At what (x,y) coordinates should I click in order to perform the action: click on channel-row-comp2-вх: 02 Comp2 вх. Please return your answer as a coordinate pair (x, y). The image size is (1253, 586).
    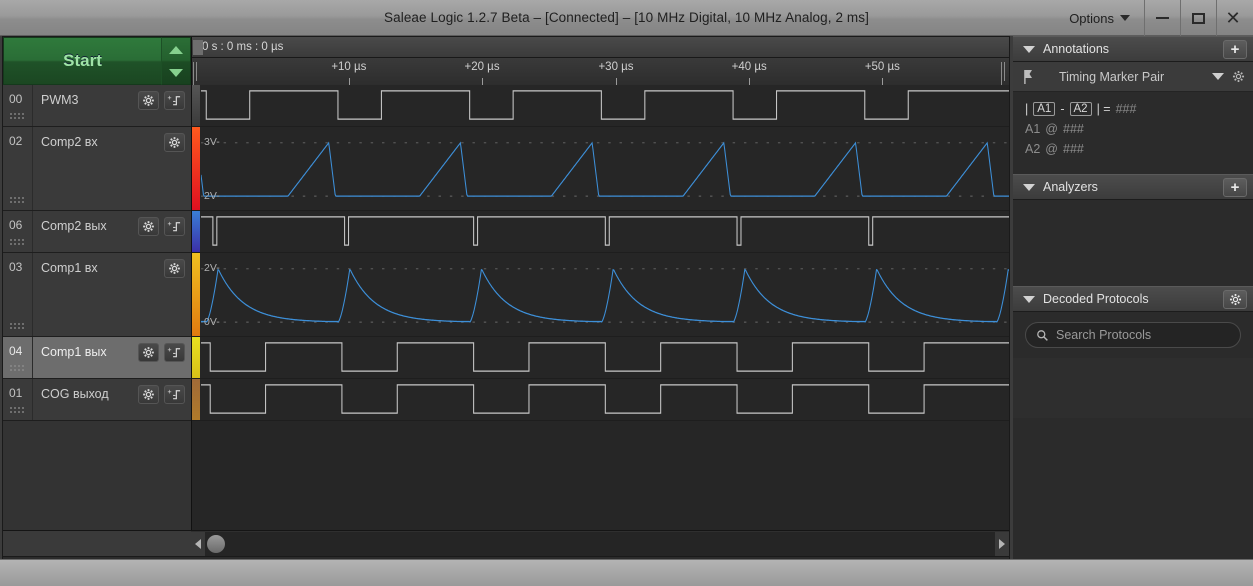
    Looking at the image, I should click on (97, 169).